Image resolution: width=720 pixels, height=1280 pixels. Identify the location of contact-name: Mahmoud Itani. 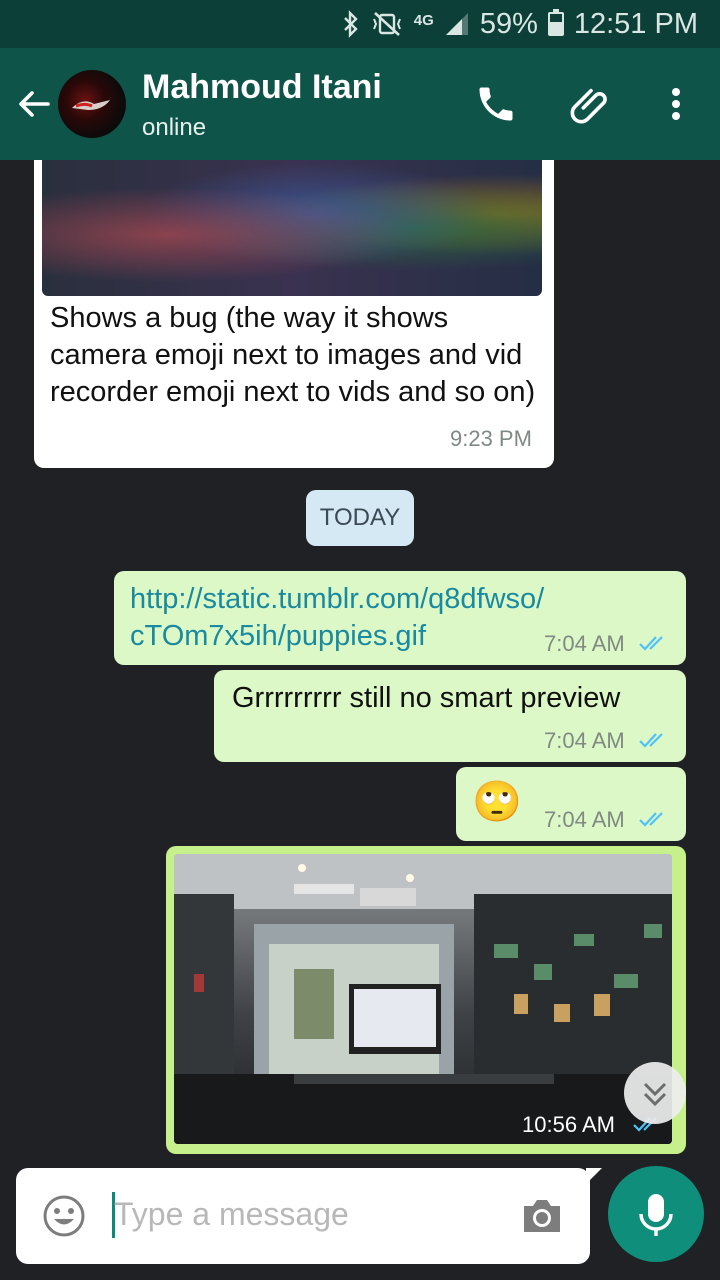
(262, 87).